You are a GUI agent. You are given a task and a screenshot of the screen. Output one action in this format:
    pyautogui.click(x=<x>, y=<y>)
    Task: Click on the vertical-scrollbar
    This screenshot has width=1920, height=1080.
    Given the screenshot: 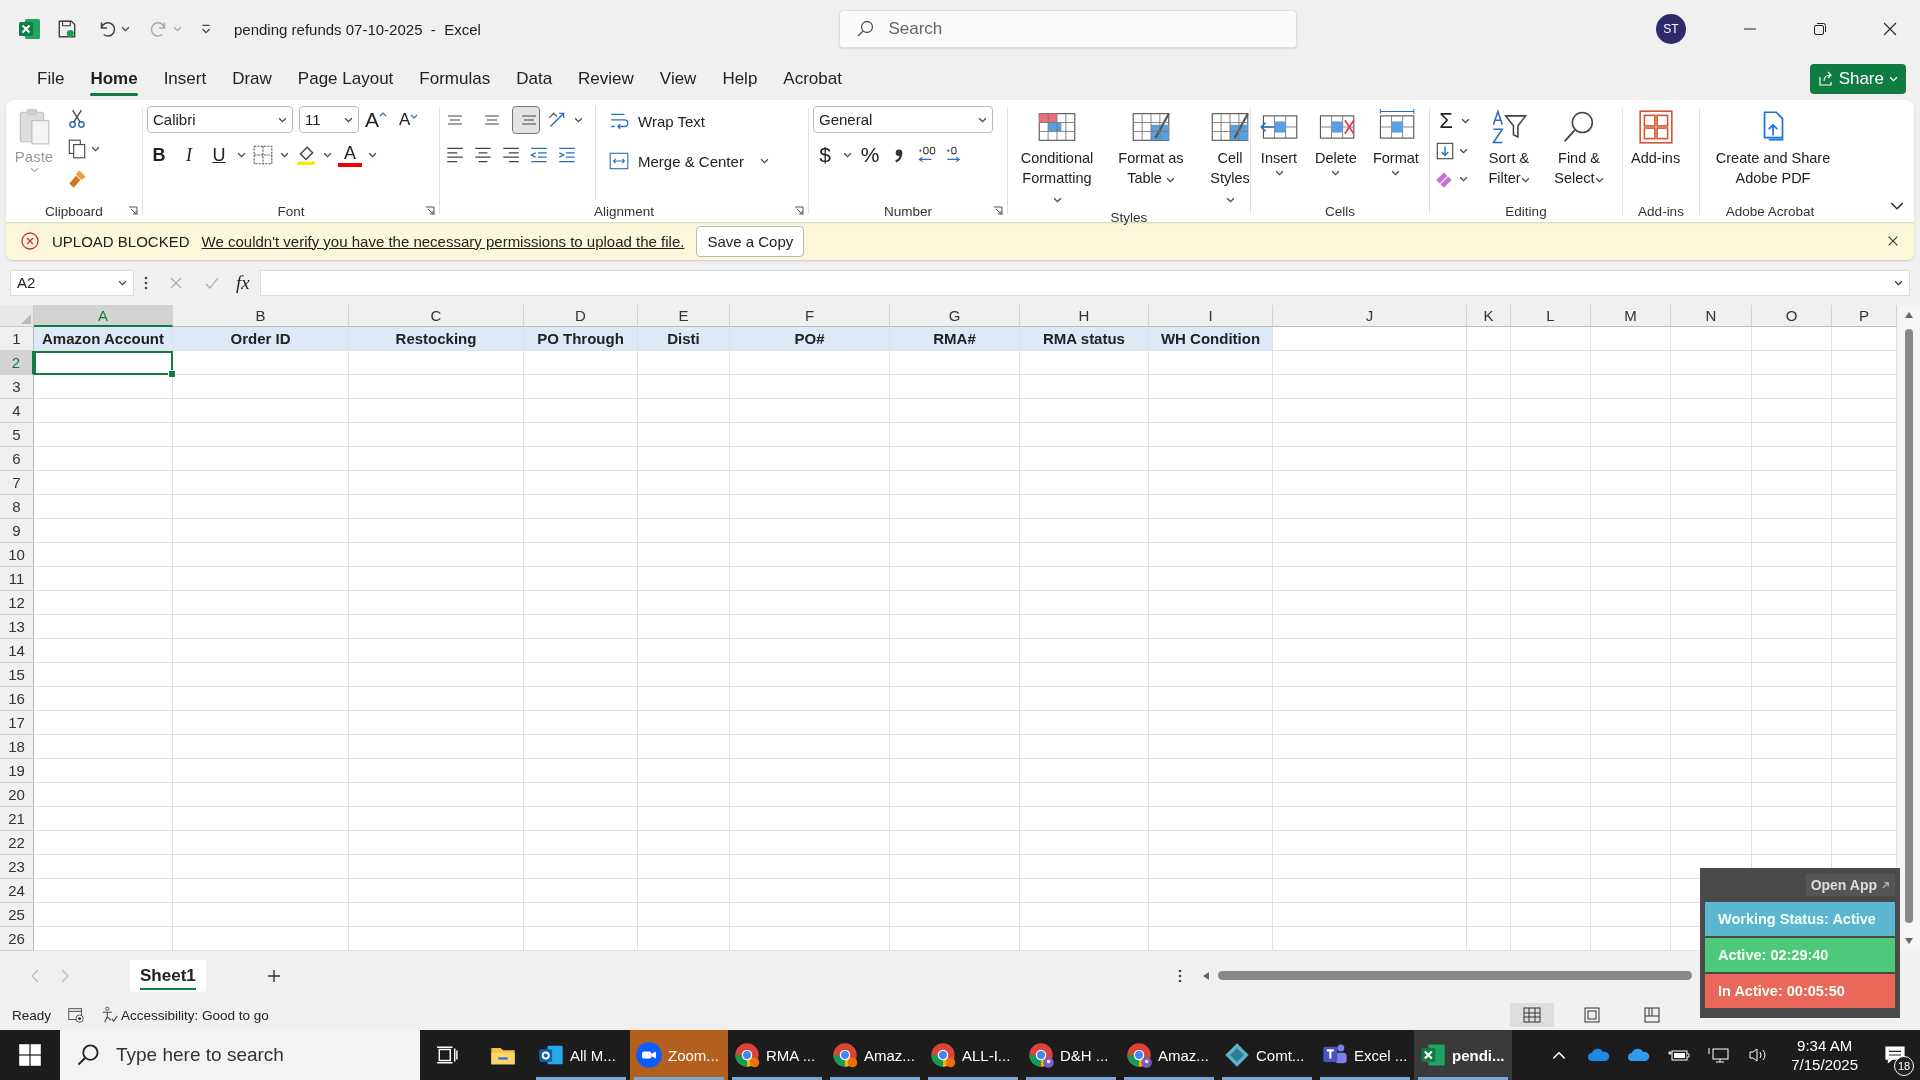 What is the action you would take?
    pyautogui.click(x=1908, y=628)
    